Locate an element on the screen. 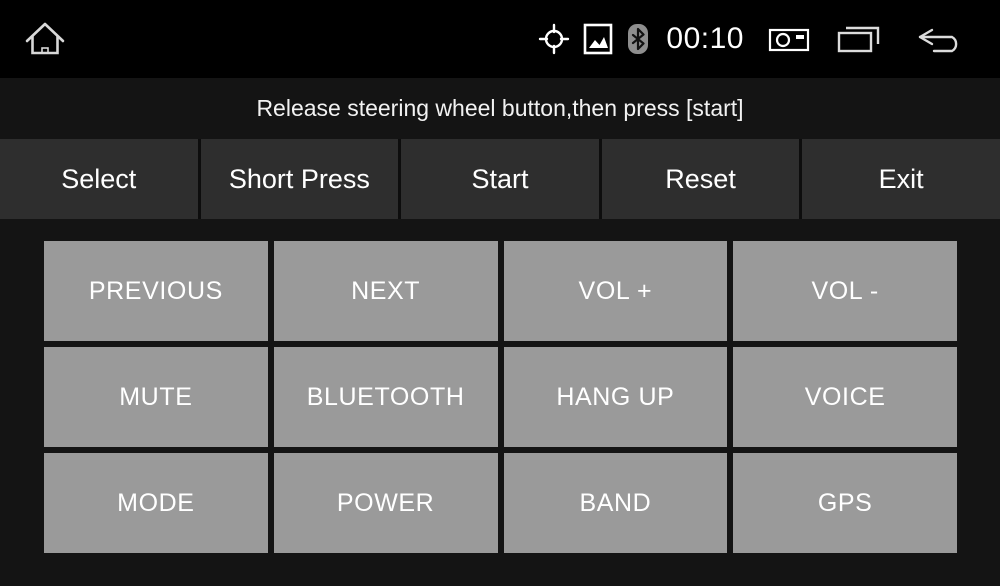  bluetooth-icon is located at coordinates (638, 39).